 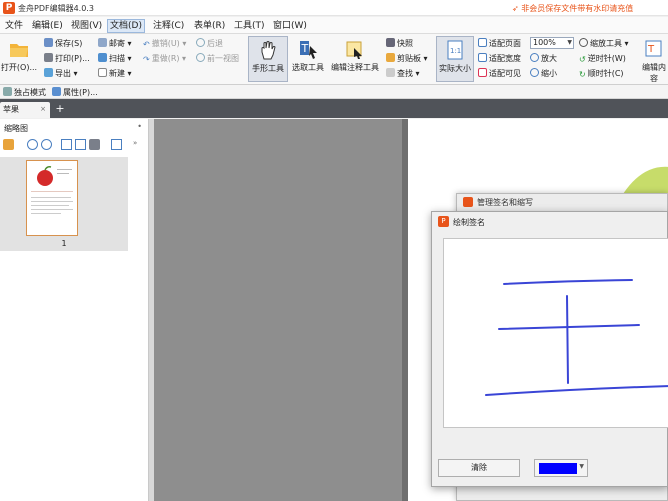 What do you see at coordinates (7, 91) in the screenshot?
I see `fullscreen-icon` at bounding box center [7, 91].